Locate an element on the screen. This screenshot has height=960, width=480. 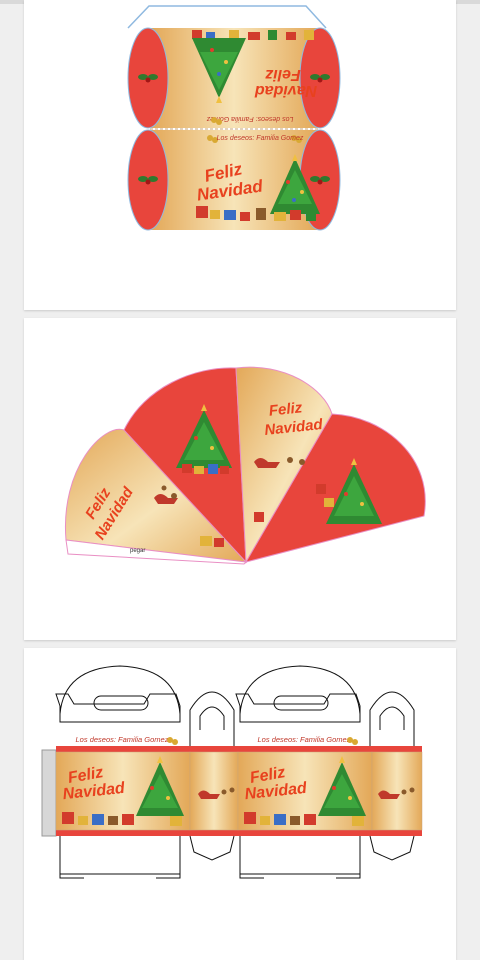
panel-side is located at coordinates (397, 791).